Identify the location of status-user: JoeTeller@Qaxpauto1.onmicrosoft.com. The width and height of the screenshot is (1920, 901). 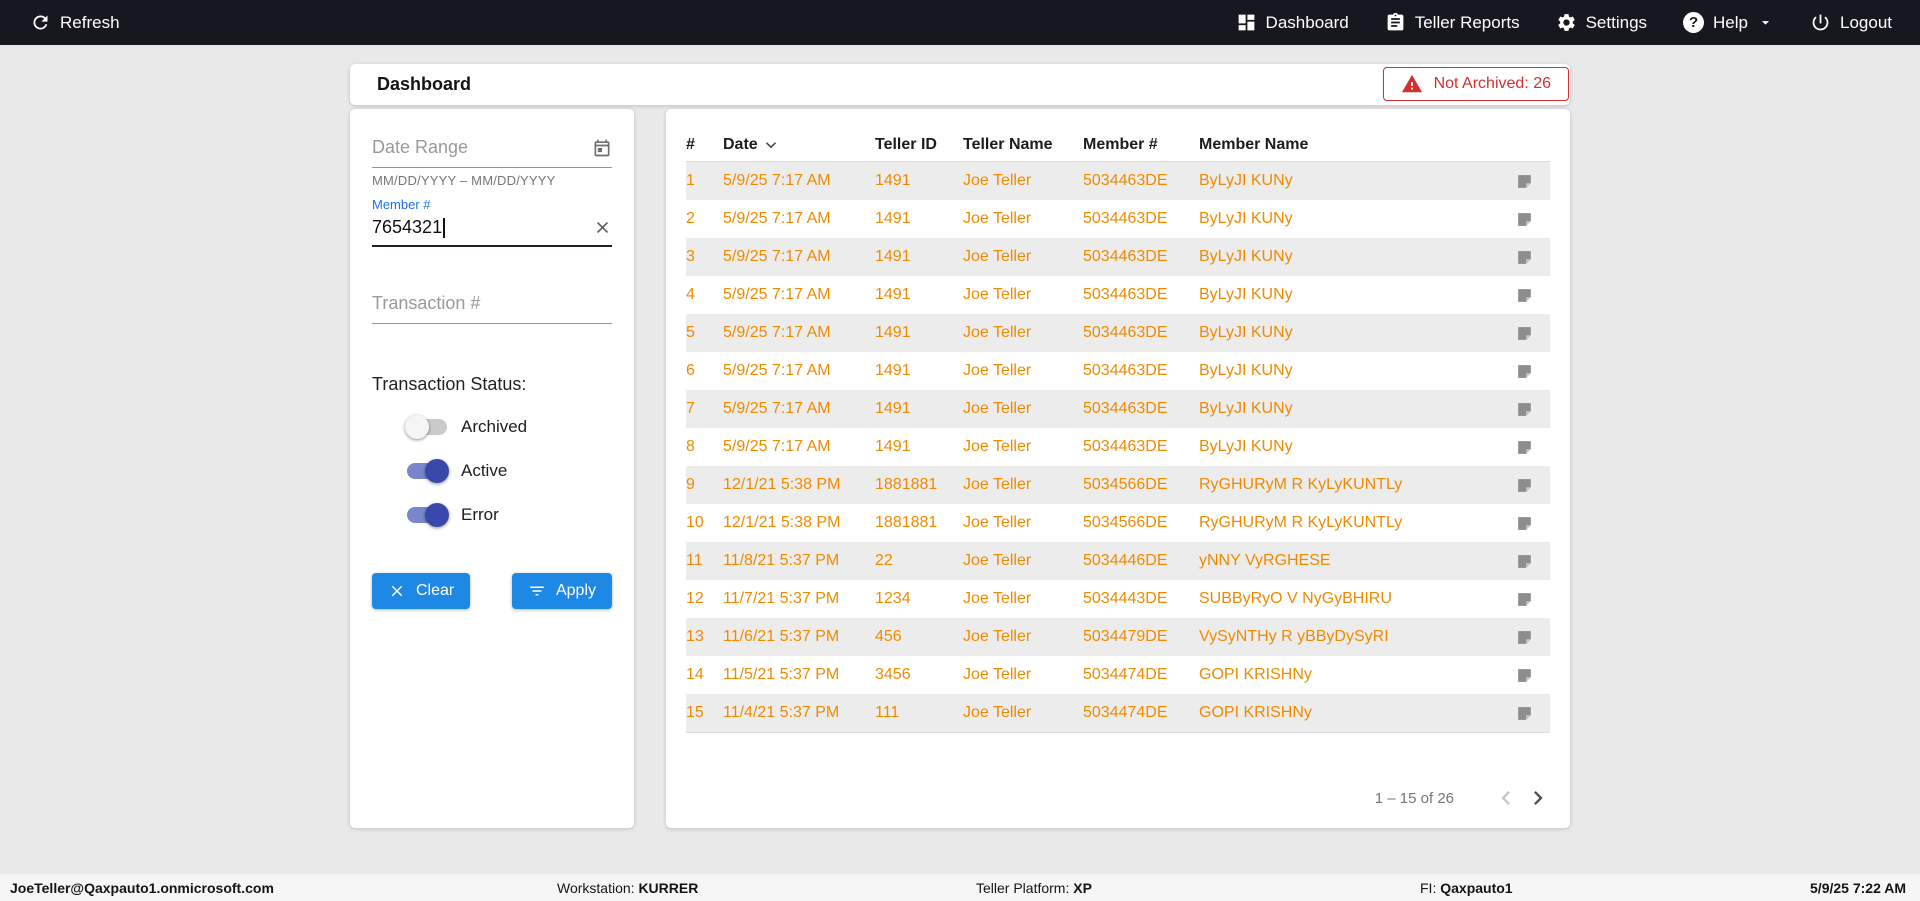
(142, 887).